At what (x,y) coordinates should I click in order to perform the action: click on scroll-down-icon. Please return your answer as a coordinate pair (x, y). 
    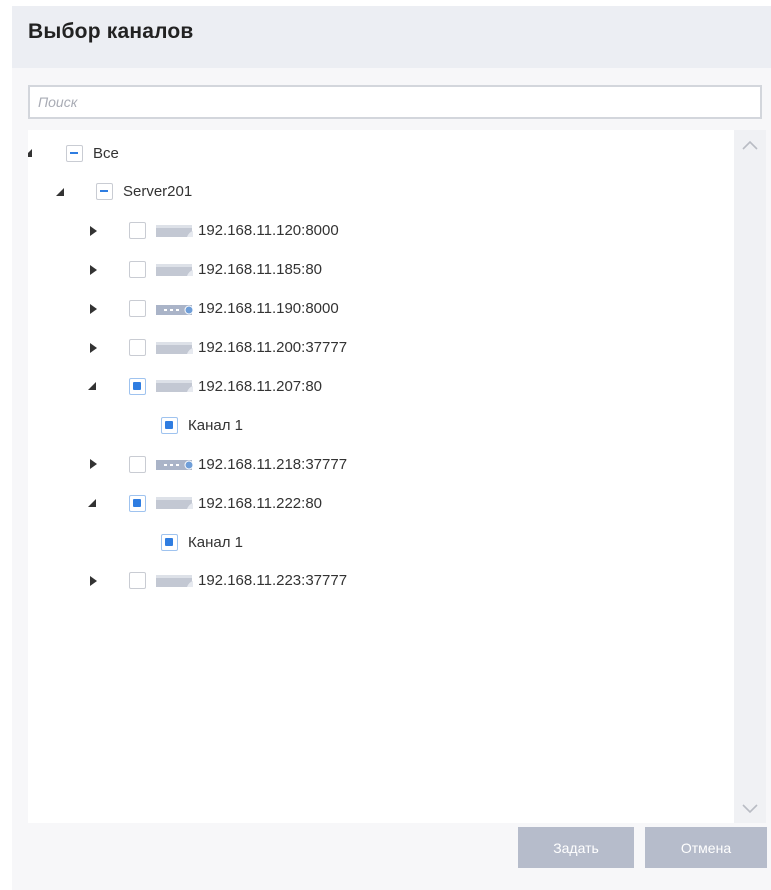
    Looking at the image, I should click on (750, 809).